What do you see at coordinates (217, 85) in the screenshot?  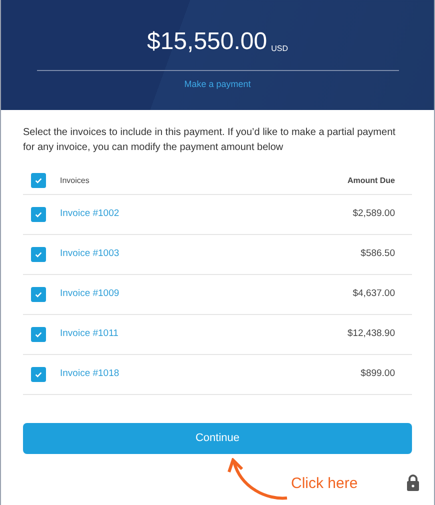 I see `make-payment-link: Make a payment` at bounding box center [217, 85].